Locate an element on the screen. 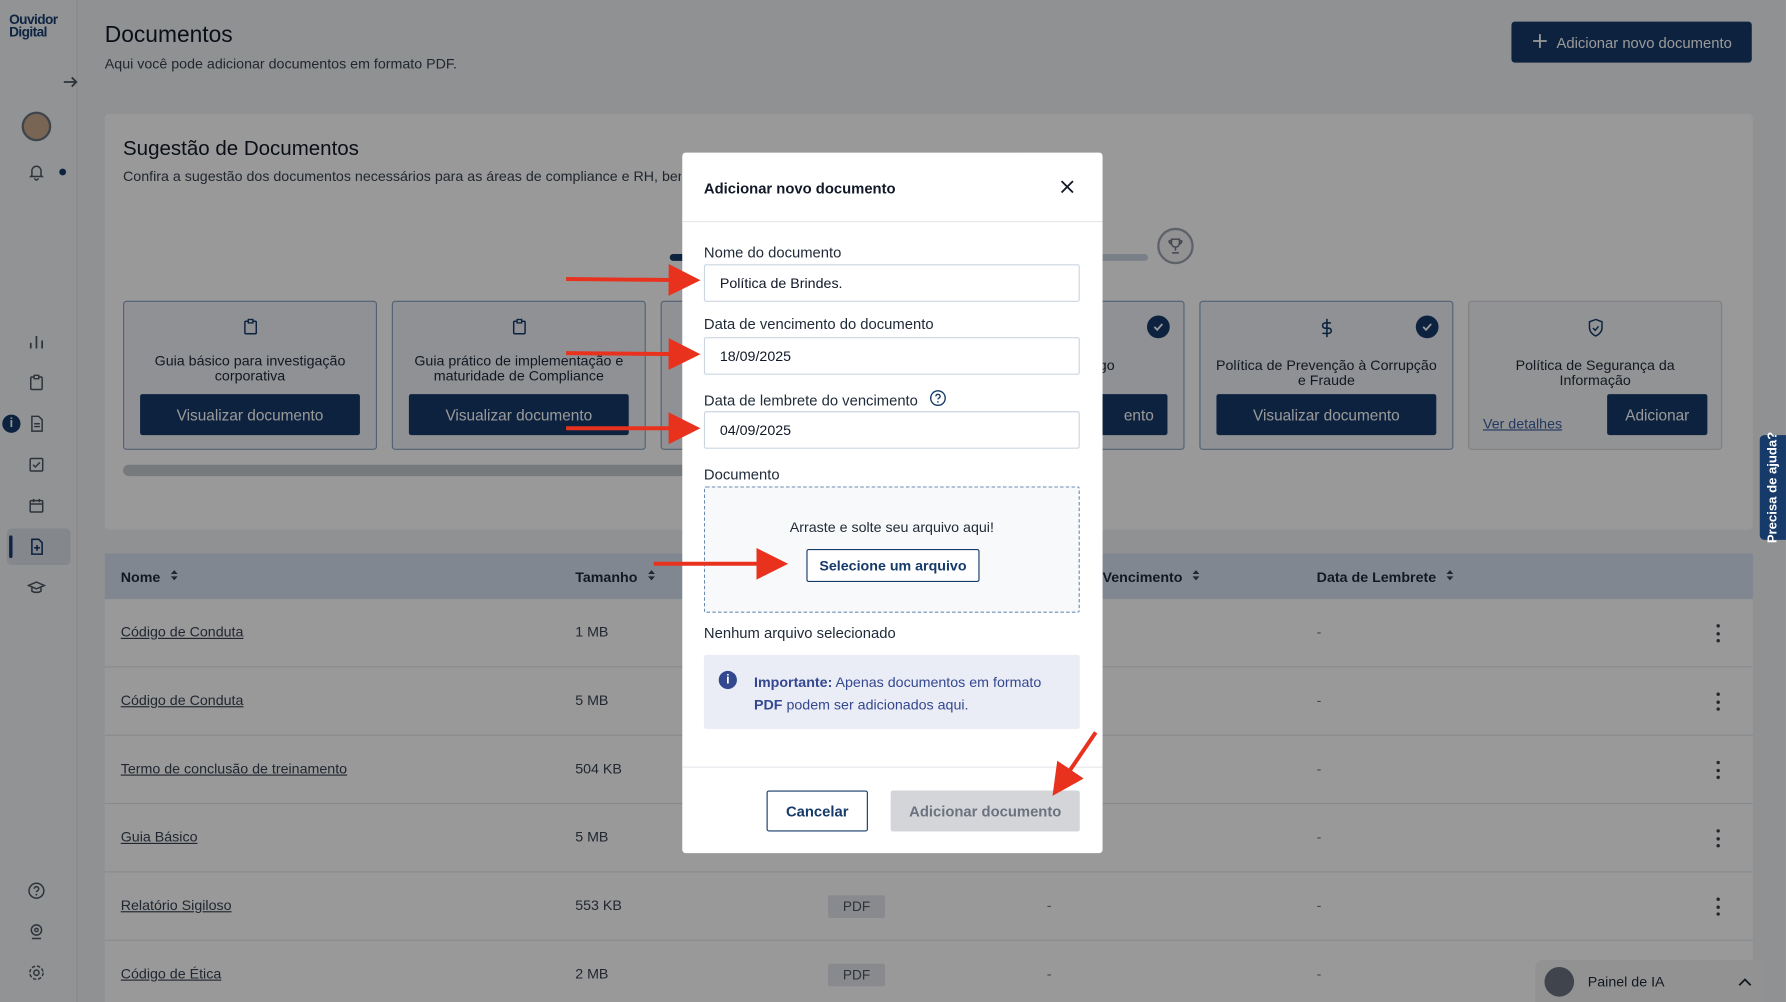 This screenshot has height=1002, width=1786. add-document-button: Adicionar documento is located at coordinates (985, 811).